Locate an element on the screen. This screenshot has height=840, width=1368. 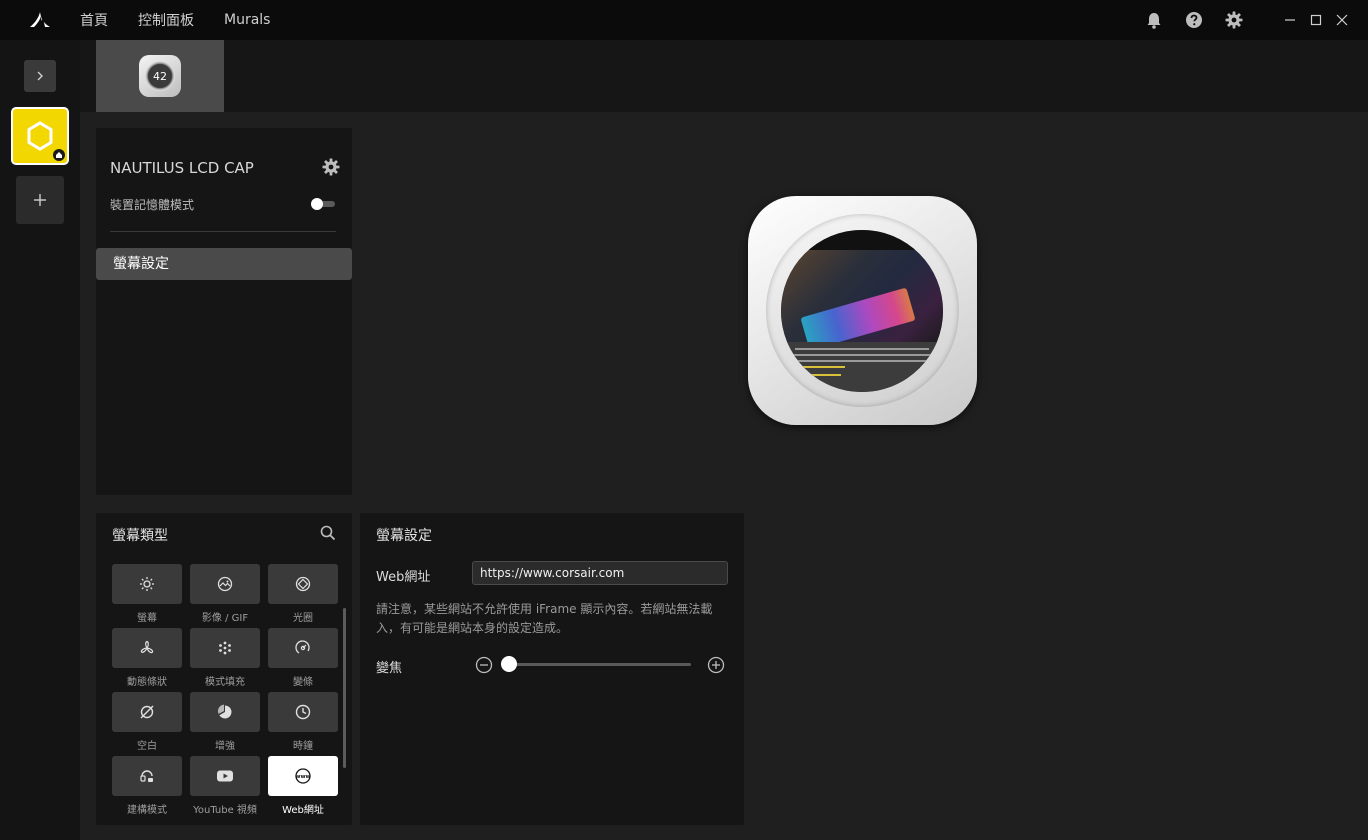
lcd-cap-preview is located at coordinates (862, 310).